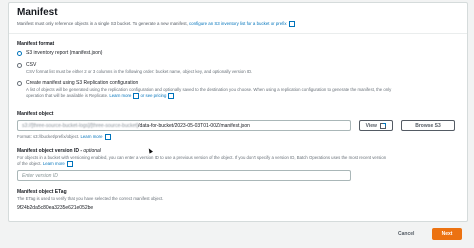 Image resolution: width=474 pixels, height=248 pixels. Describe the element at coordinates (19, 53) in the screenshot. I see `radio-s3-inventory` at that location.